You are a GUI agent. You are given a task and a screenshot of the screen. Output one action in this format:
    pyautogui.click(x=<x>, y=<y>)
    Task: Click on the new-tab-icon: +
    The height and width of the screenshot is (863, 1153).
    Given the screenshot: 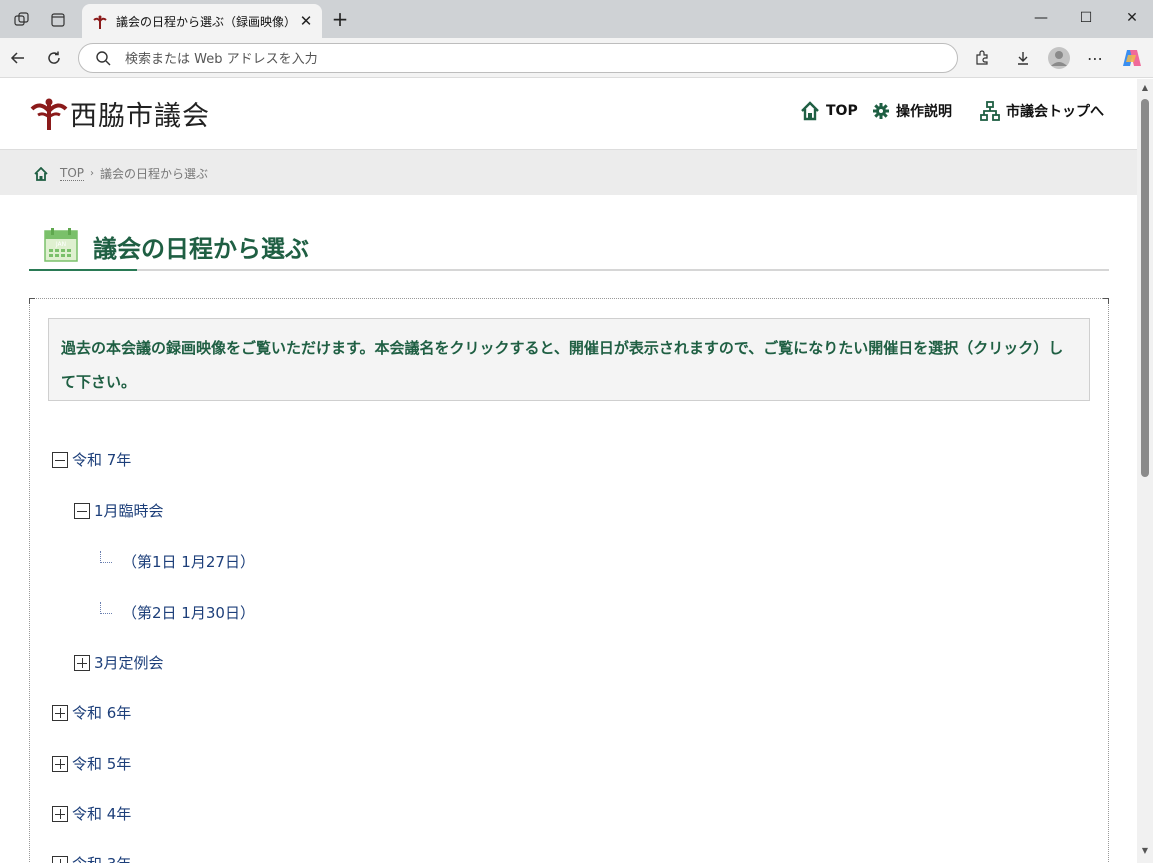 What is the action you would take?
    pyautogui.click(x=340, y=20)
    